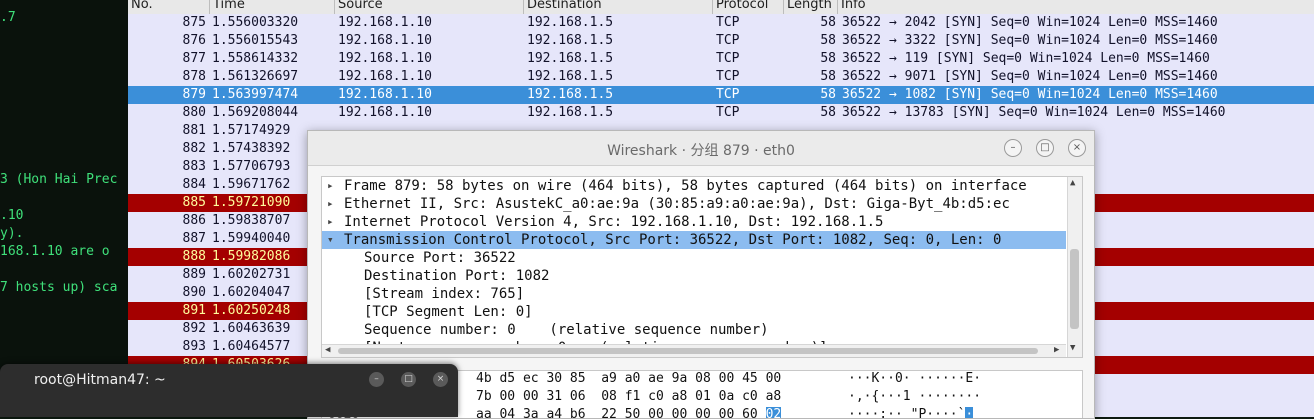 Image resolution: width=1314 pixels, height=419 pixels. Describe the element at coordinates (1072, 348) in the screenshot. I see `scroll-down-icon: ▼` at that location.